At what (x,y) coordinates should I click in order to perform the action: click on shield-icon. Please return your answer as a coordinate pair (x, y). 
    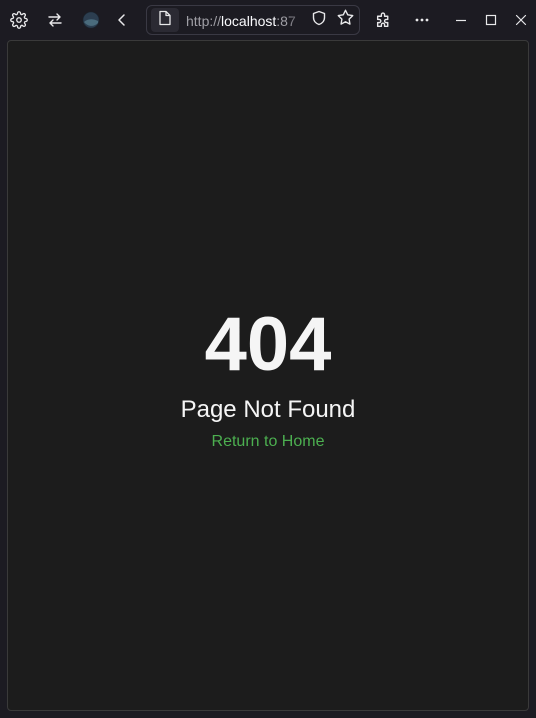
    Looking at the image, I should click on (319, 20).